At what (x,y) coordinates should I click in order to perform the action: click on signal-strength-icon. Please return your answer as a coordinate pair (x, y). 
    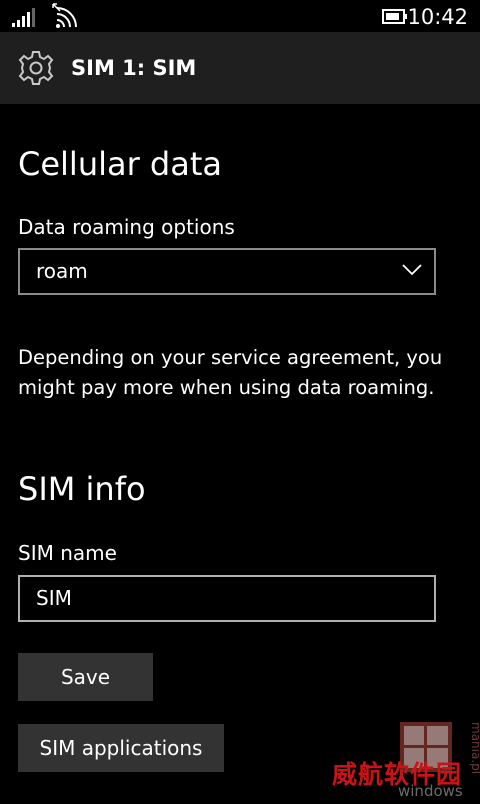
    Looking at the image, I should click on (23, 17).